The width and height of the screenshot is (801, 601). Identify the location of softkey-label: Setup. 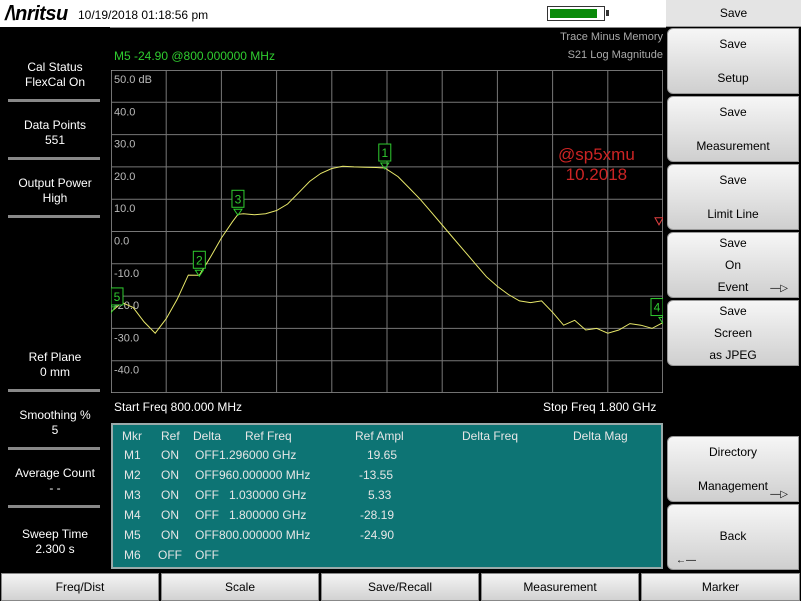
(733, 78).